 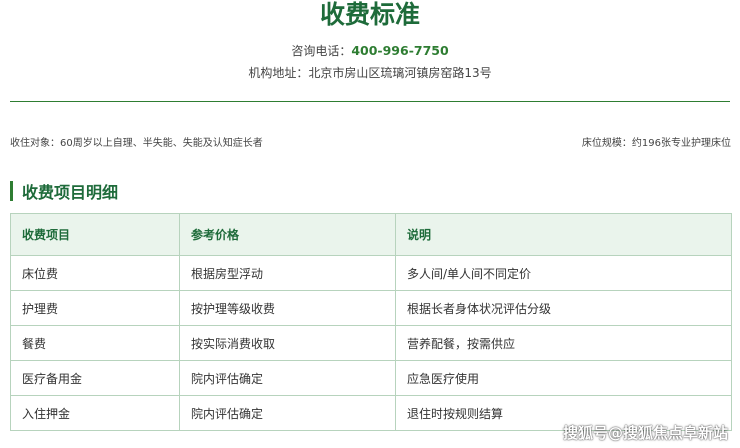 What do you see at coordinates (95, 378) in the screenshot?
I see `fee-item-cell: 医疗备用金` at bounding box center [95, 378].